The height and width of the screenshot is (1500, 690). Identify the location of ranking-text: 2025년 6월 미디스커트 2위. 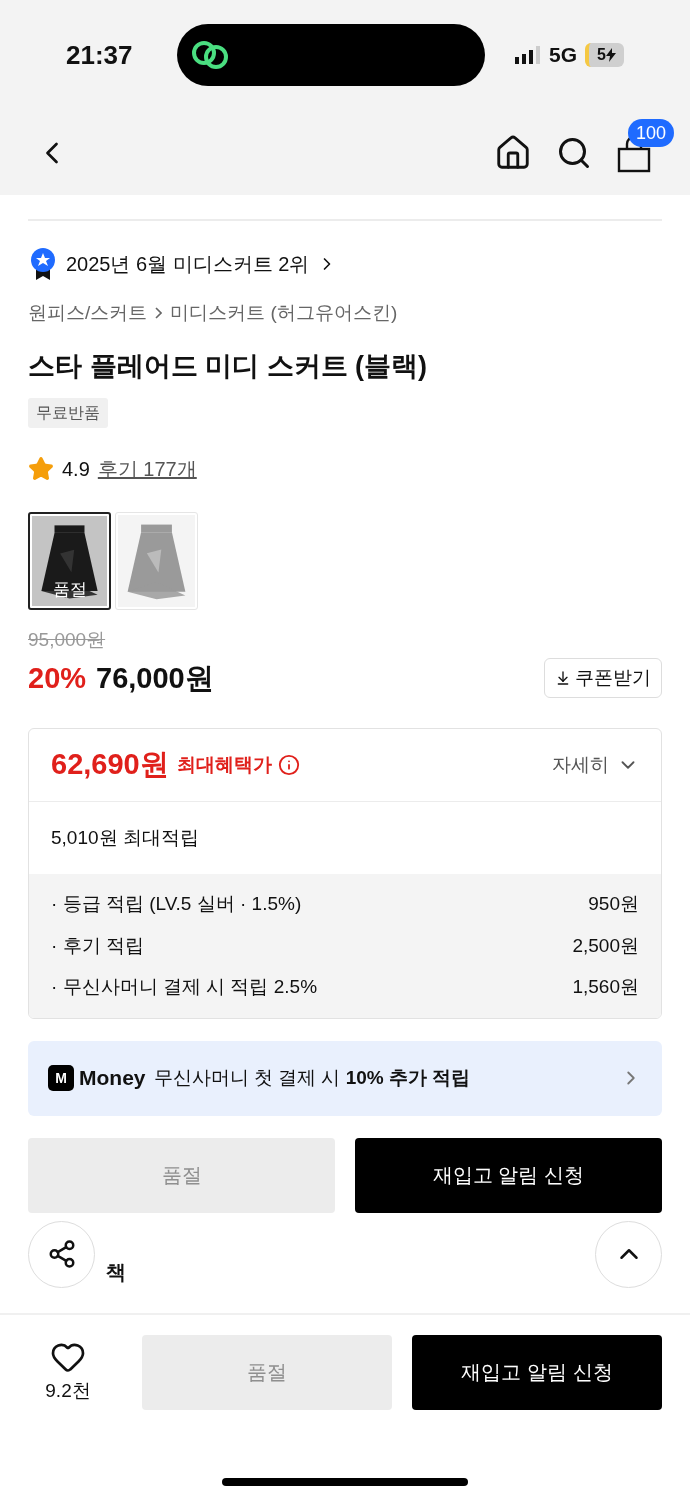
(188, 264).